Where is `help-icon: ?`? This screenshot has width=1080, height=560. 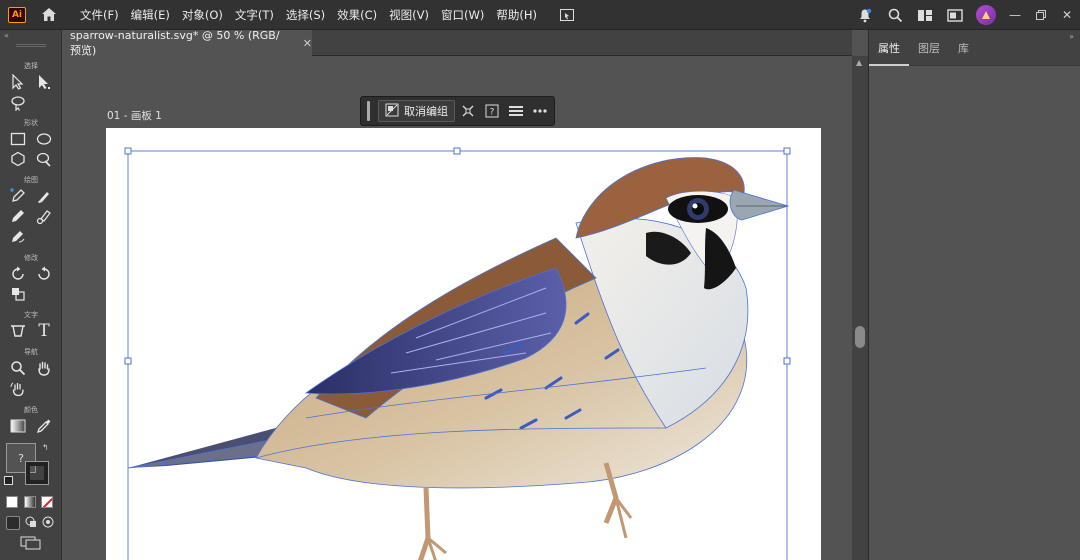 help-icon: ? is located at coordinates (492, 111).